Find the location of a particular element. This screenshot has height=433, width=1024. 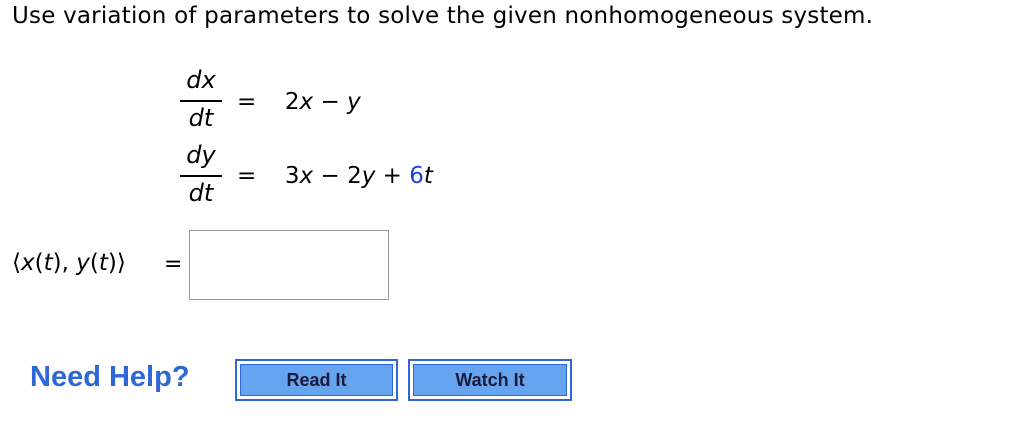

coefficient: 3 is located at coordinates (292, 176).